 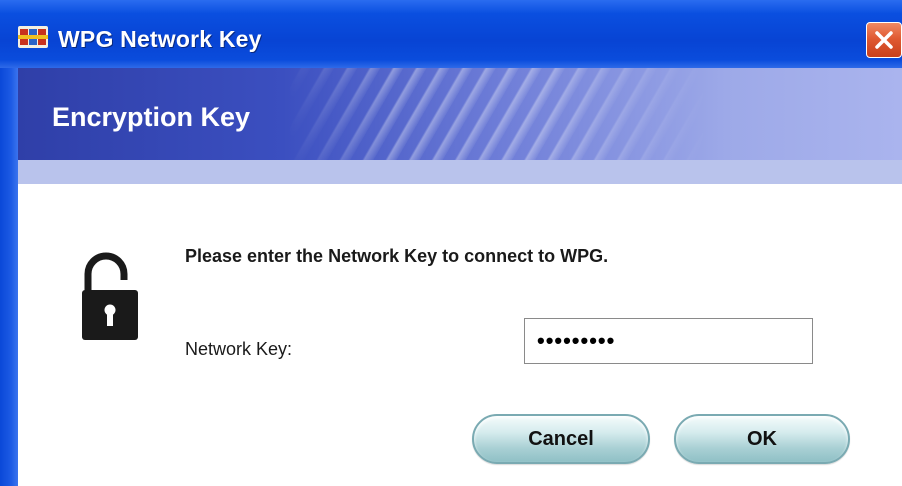 I want to click on close-button, so click(x=884, y=40).